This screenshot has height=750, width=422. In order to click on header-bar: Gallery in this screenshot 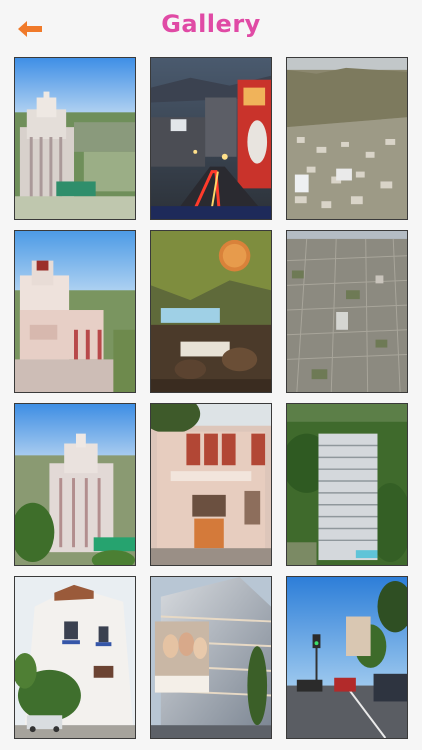, I will do `click(211, 28)`.